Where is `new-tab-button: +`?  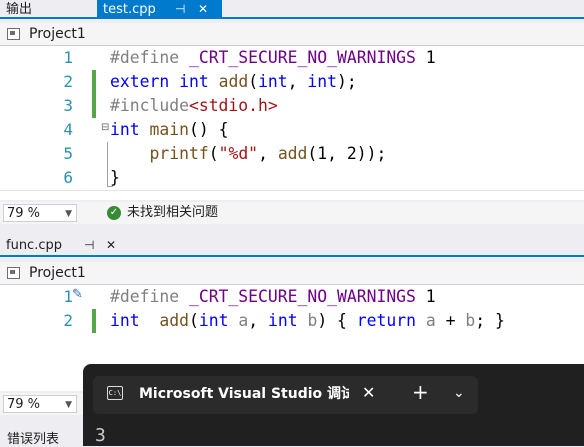
new-tab-button: + is located at coordinates (420, 392).